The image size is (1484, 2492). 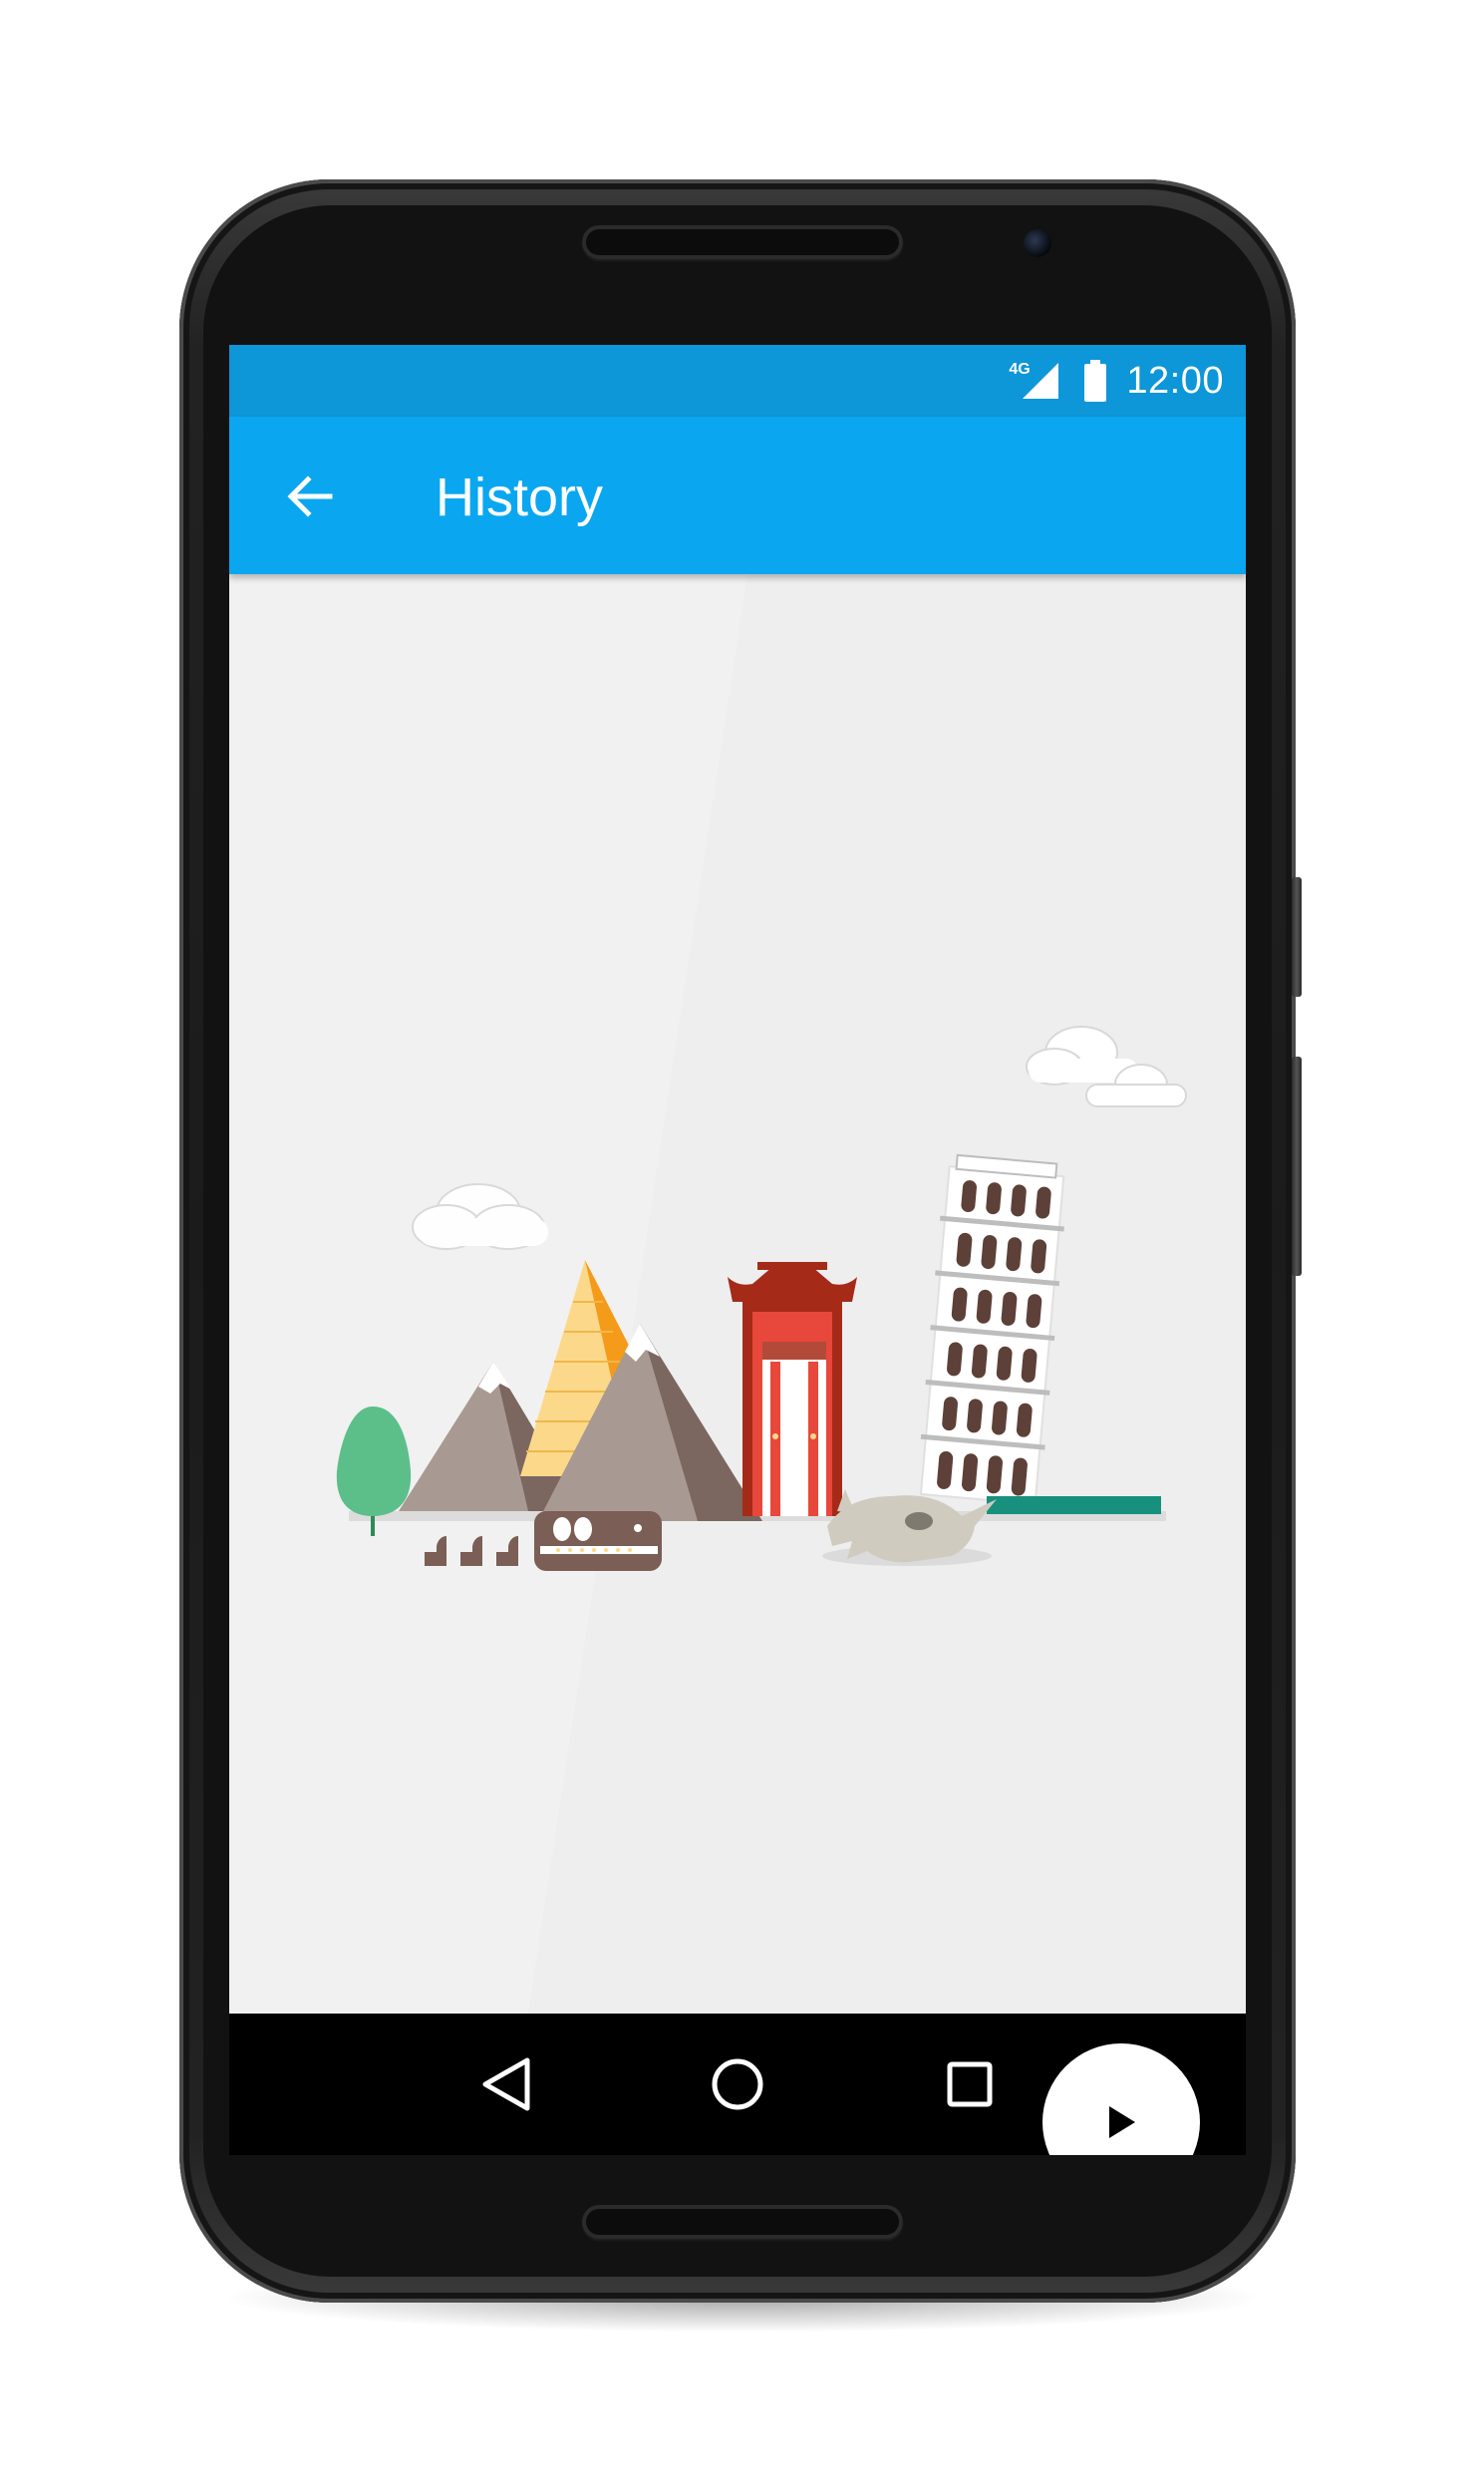 I want to click on network-type-text: 4G, so click(x=1020, y=369).